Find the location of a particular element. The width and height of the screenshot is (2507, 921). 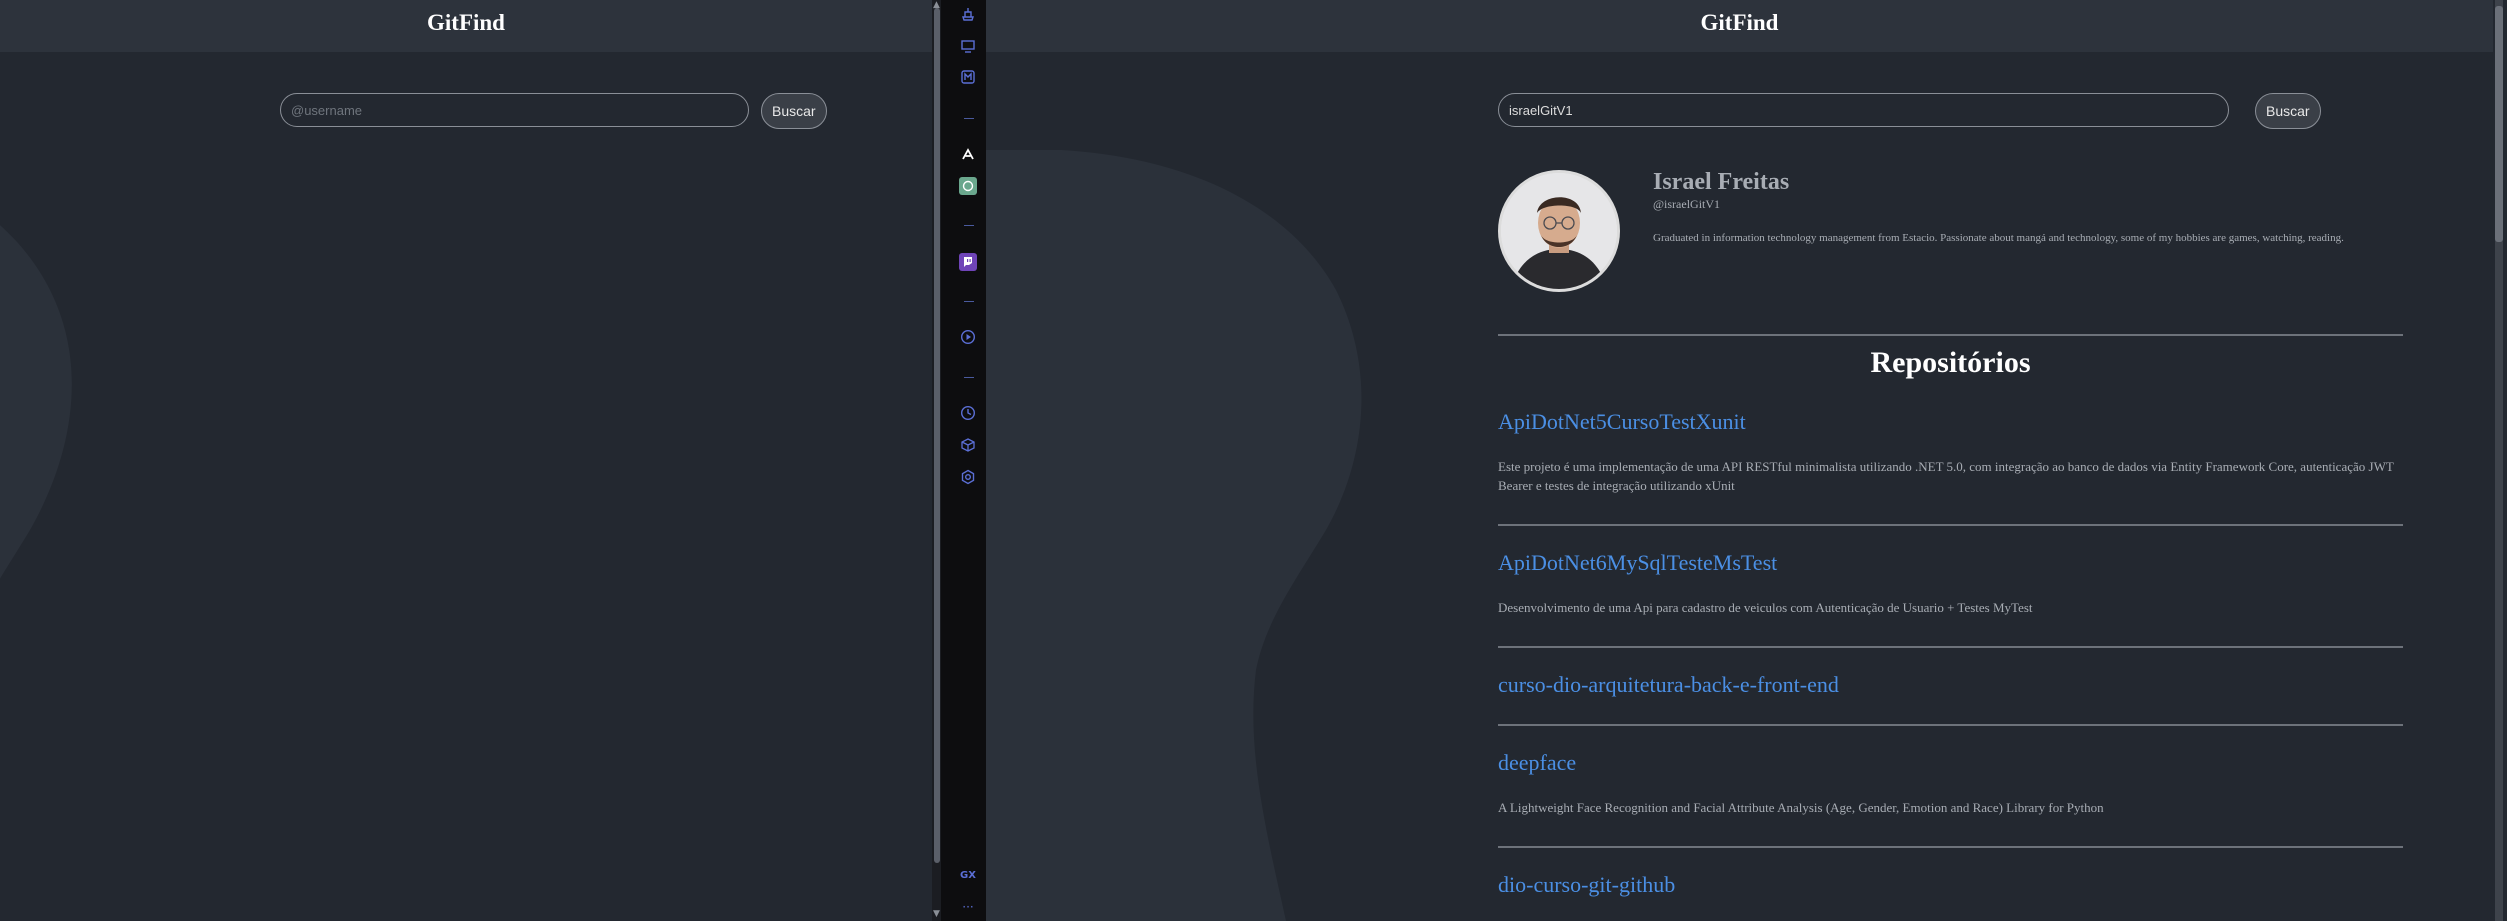

left-pane-scrollbar is located at coordinates (936, 460).